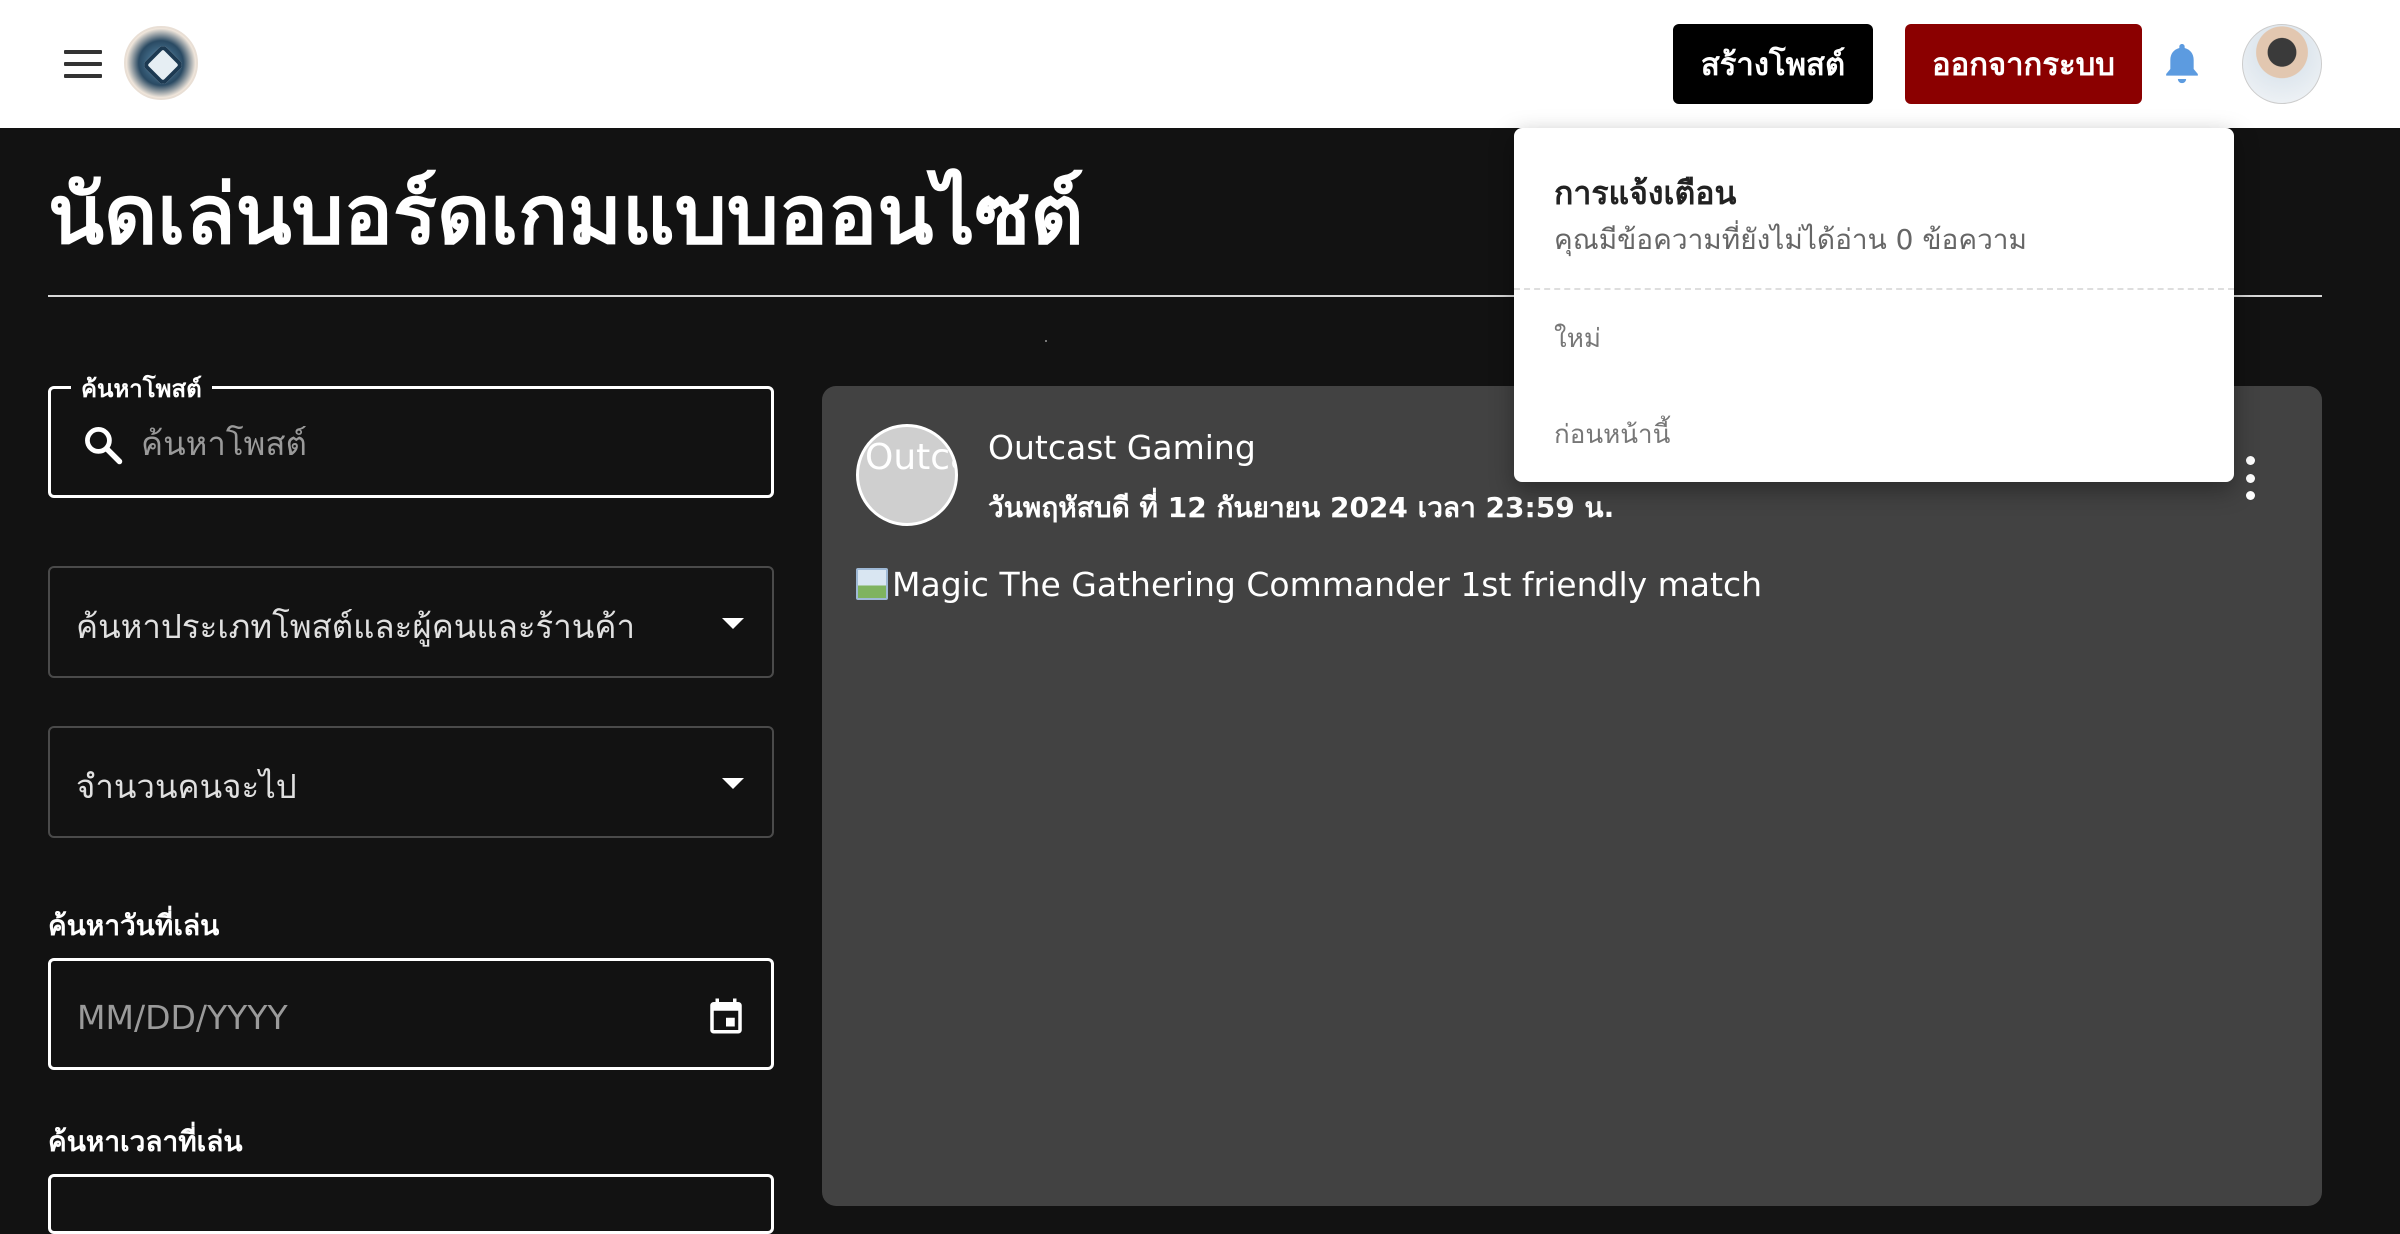  I want to click on app-logo, so click(161, 63).